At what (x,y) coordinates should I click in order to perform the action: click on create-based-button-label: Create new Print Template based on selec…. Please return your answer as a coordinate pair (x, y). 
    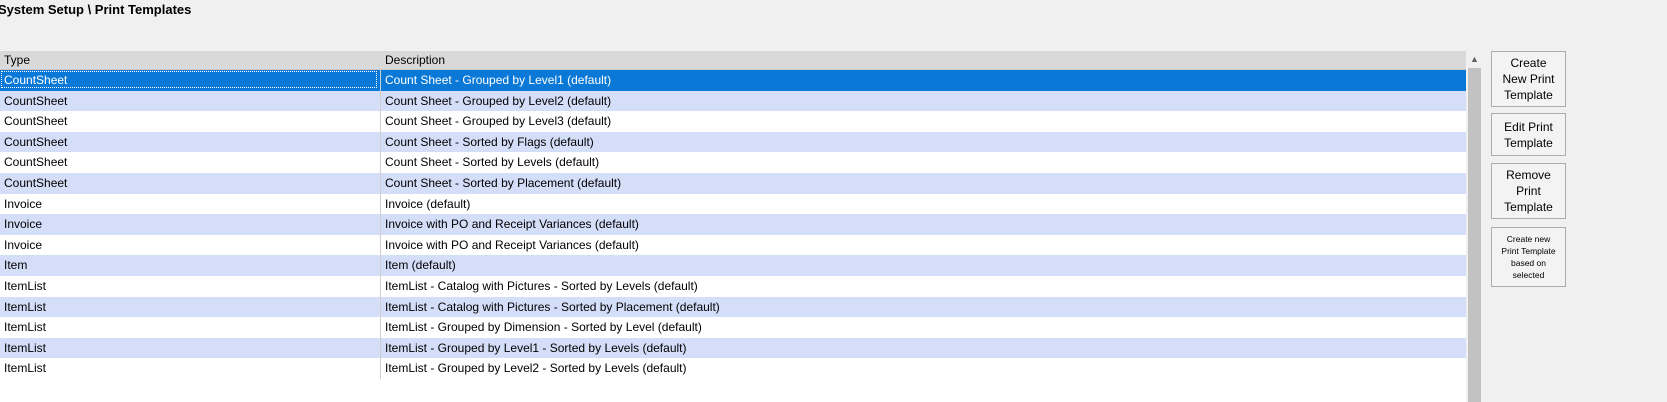
    Looking at the image, I should click on (1528, 257).